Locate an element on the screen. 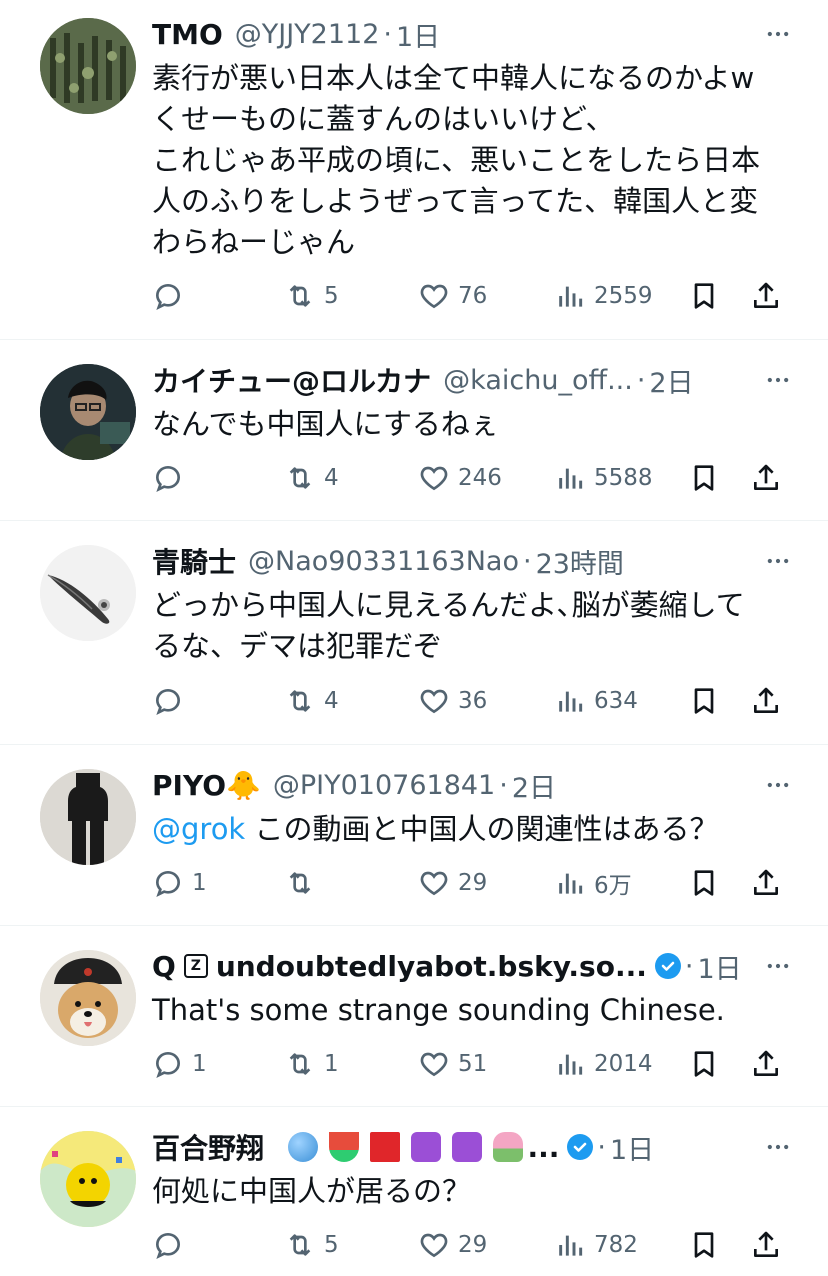  tweet: 百合野翔 ... · 1日 何処に中国人が居るの？ 5 29 782 is located at coordinates (414, 1191).